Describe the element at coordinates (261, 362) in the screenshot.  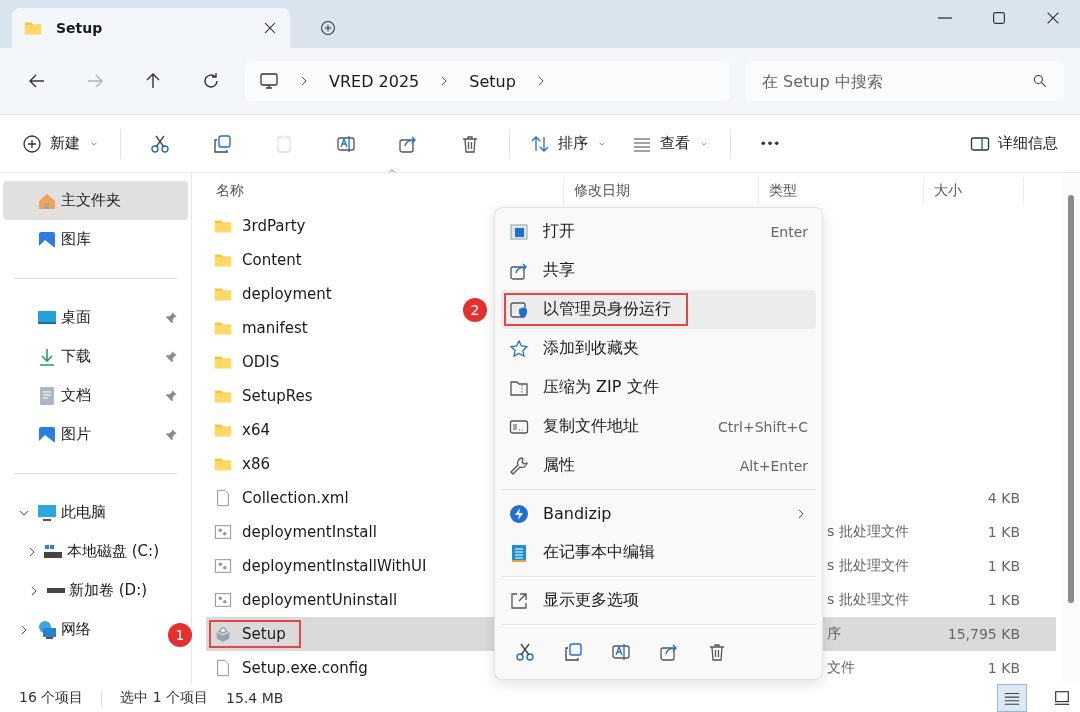
I see `file-name: ODIS` at that location.